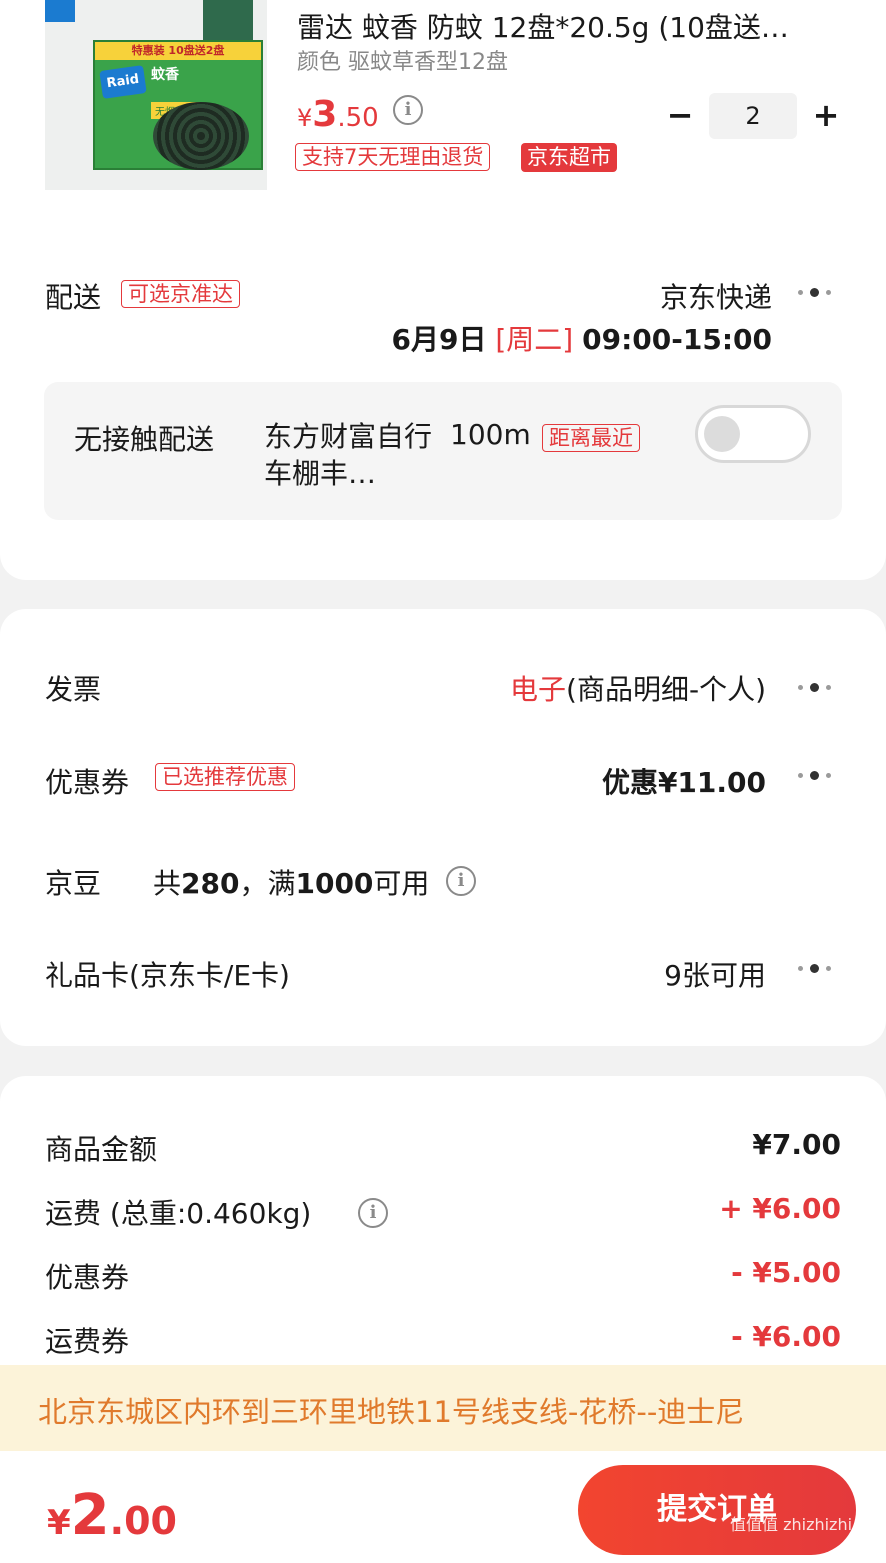 The height and width of the screenshot is (1563, 886). Describe the element at coordinates (569, 157) in the screenshot. I see `store-tag: 京东超市` at that location.